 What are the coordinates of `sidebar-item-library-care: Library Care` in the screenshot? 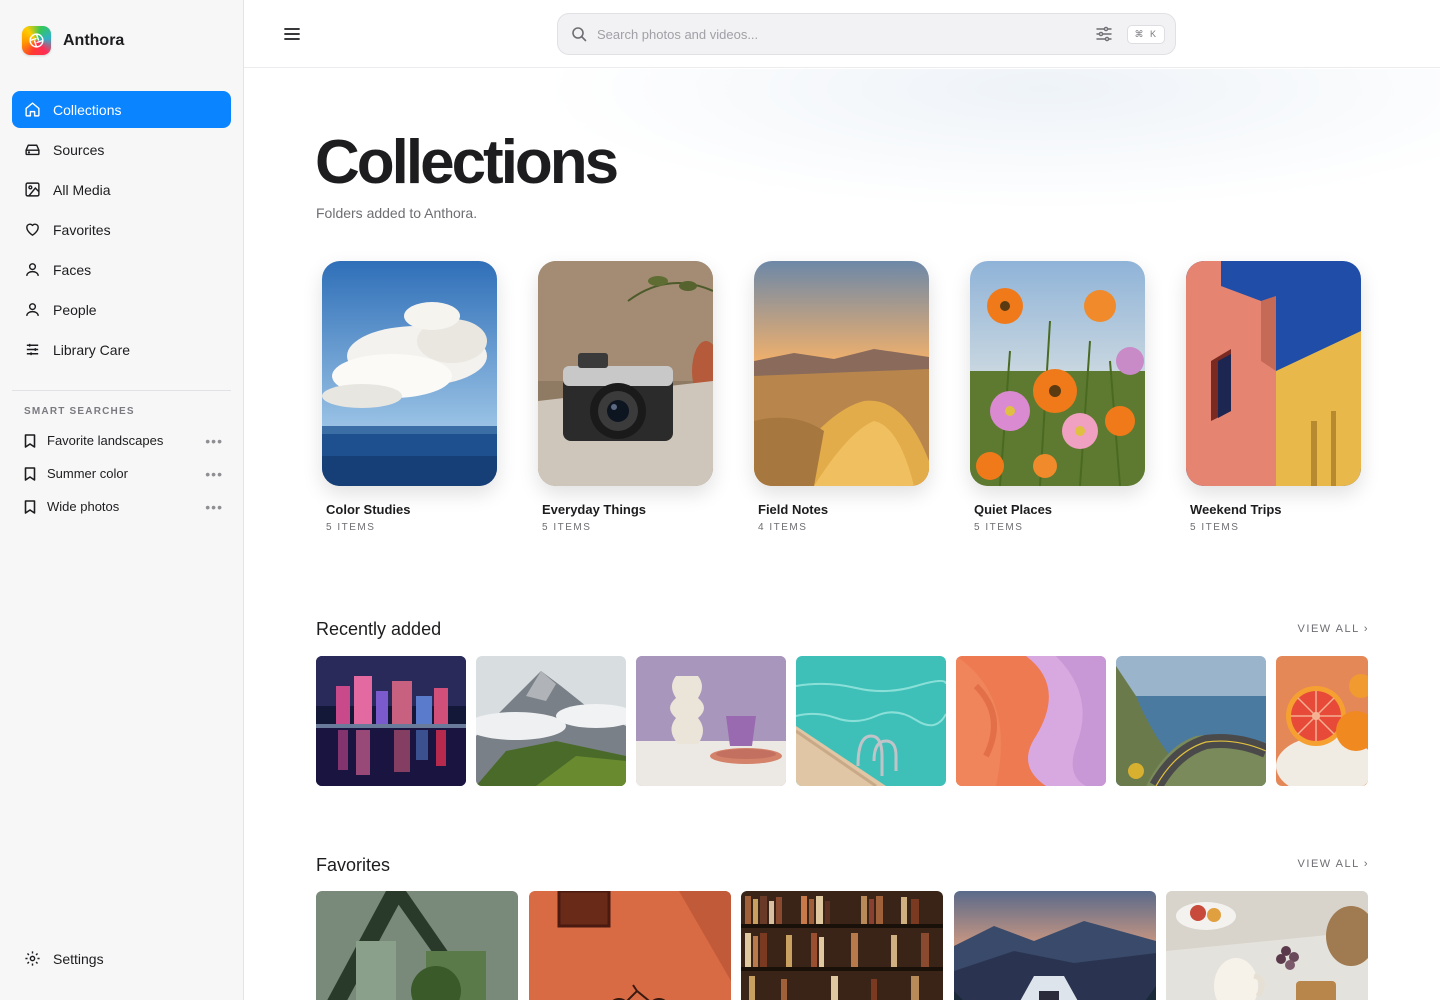 It's located at (121, 349).